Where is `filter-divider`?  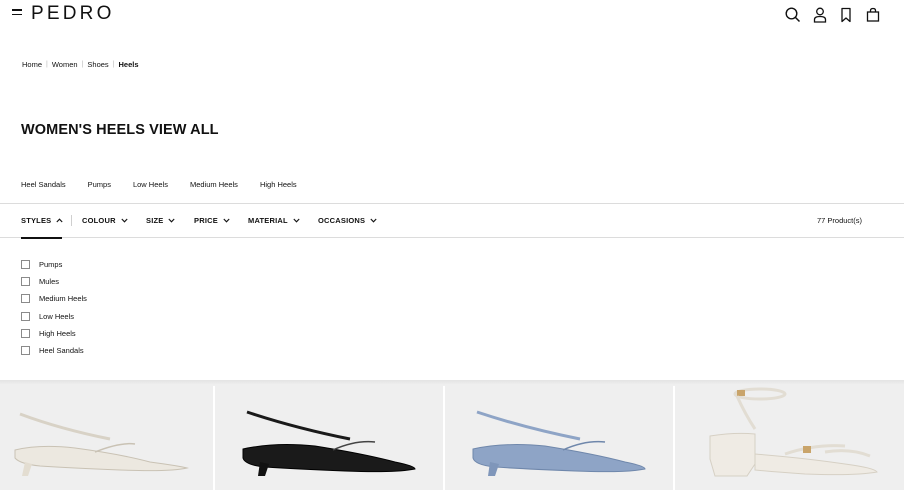 filter-divider is located at coordinates (71, 220).